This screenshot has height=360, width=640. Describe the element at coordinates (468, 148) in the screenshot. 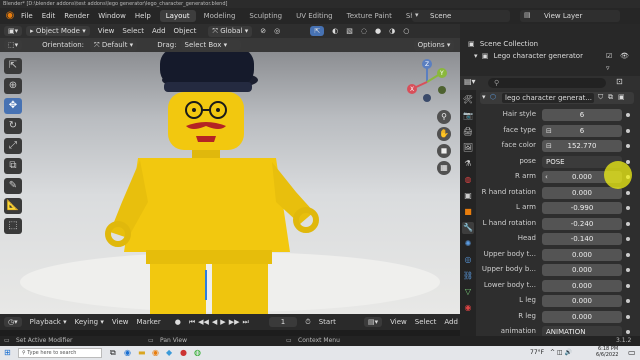

I see `view-layer-tab-icon: 🖼` at that location.